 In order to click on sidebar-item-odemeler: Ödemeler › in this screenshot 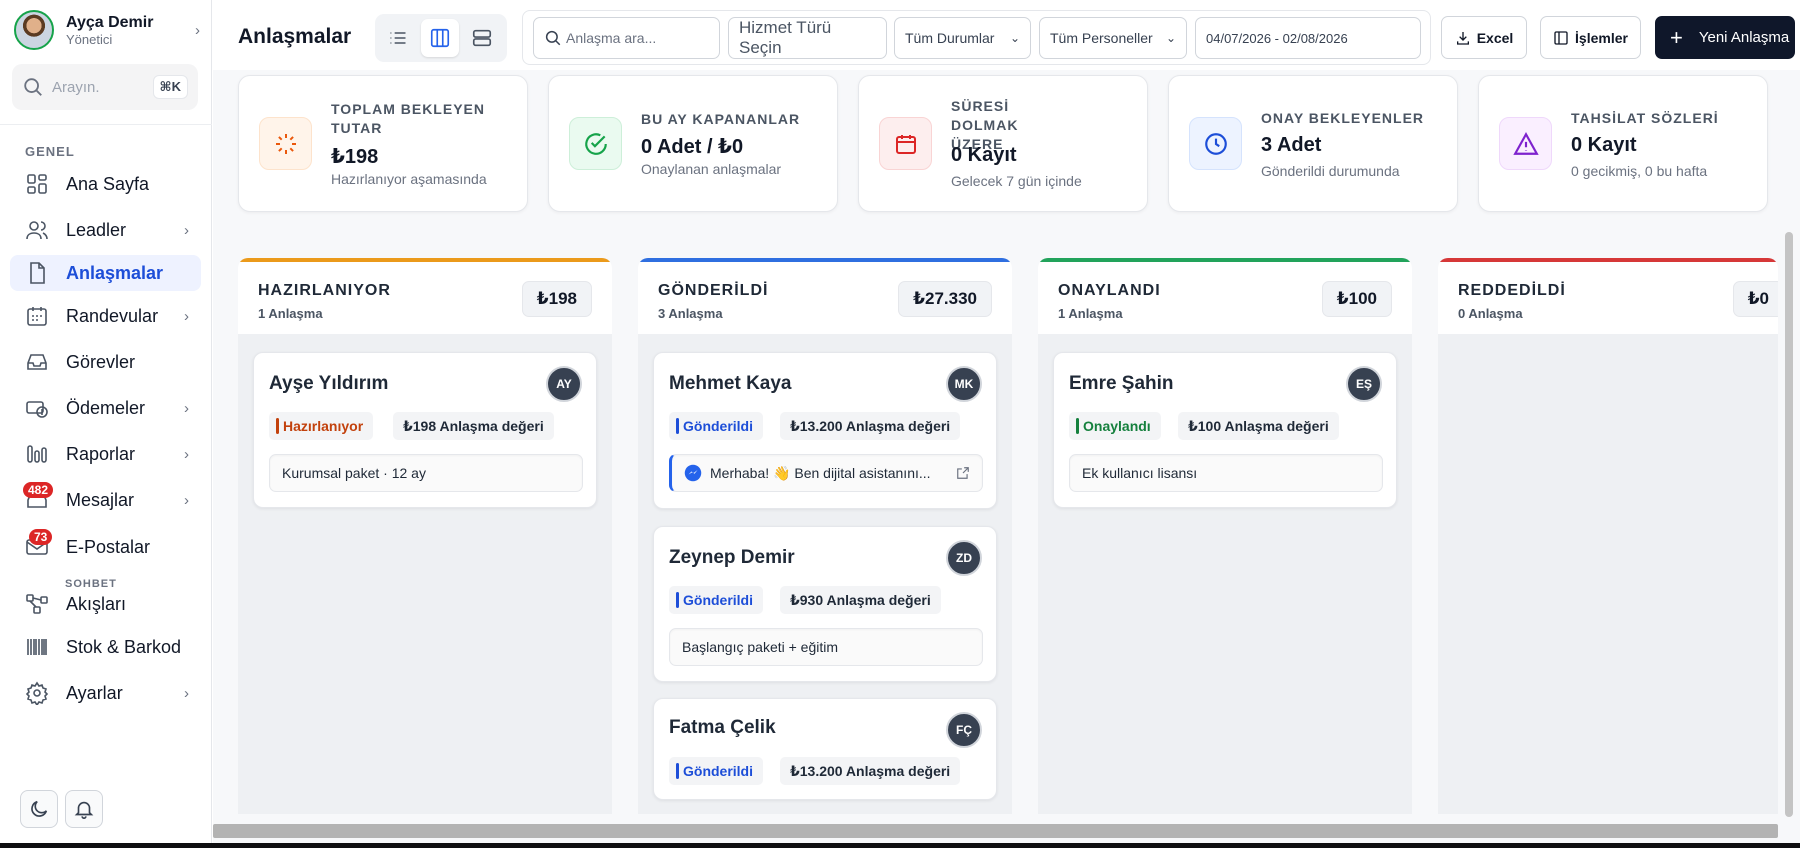, I will do `click(105, 408)`.